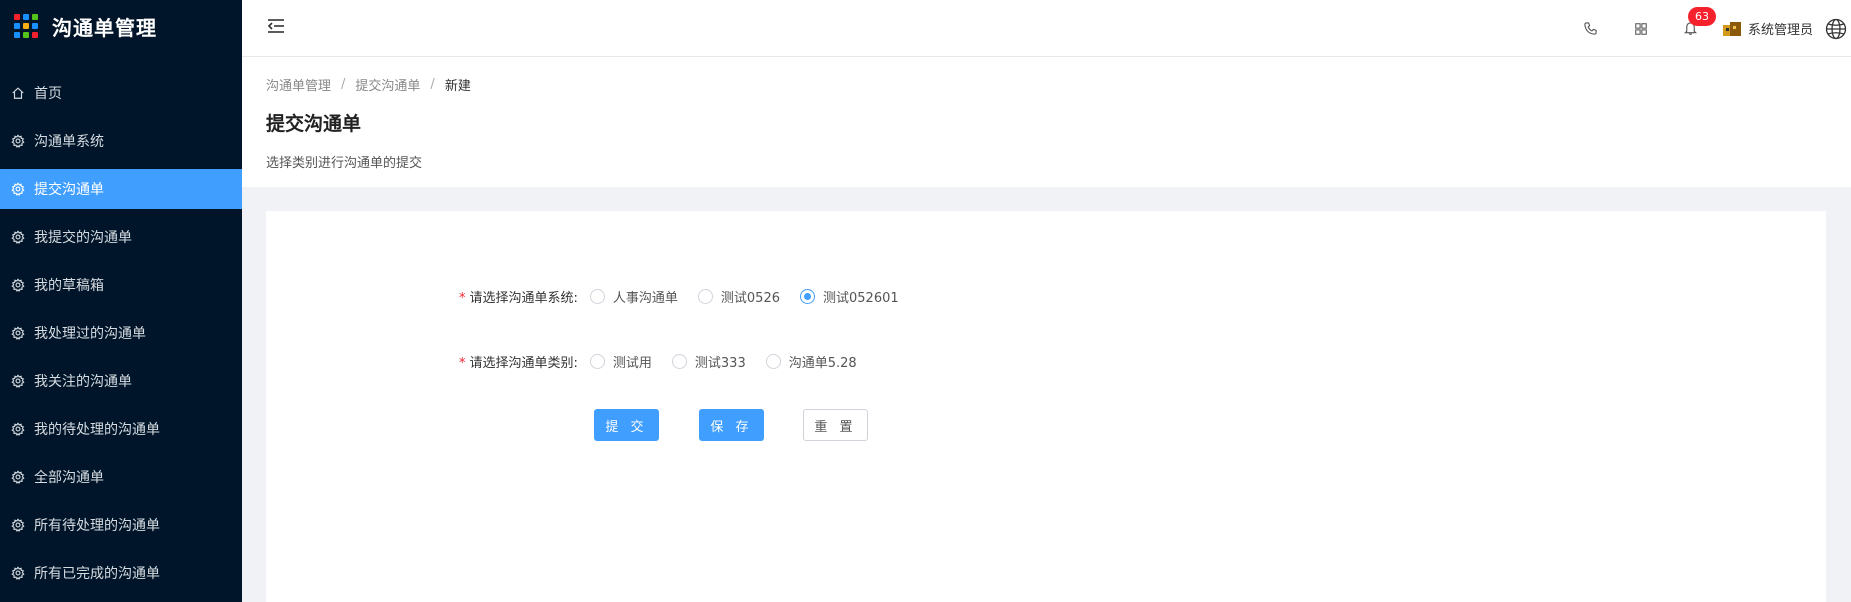  I want to click on category-radio-option: 测试333, so click(708, 361).